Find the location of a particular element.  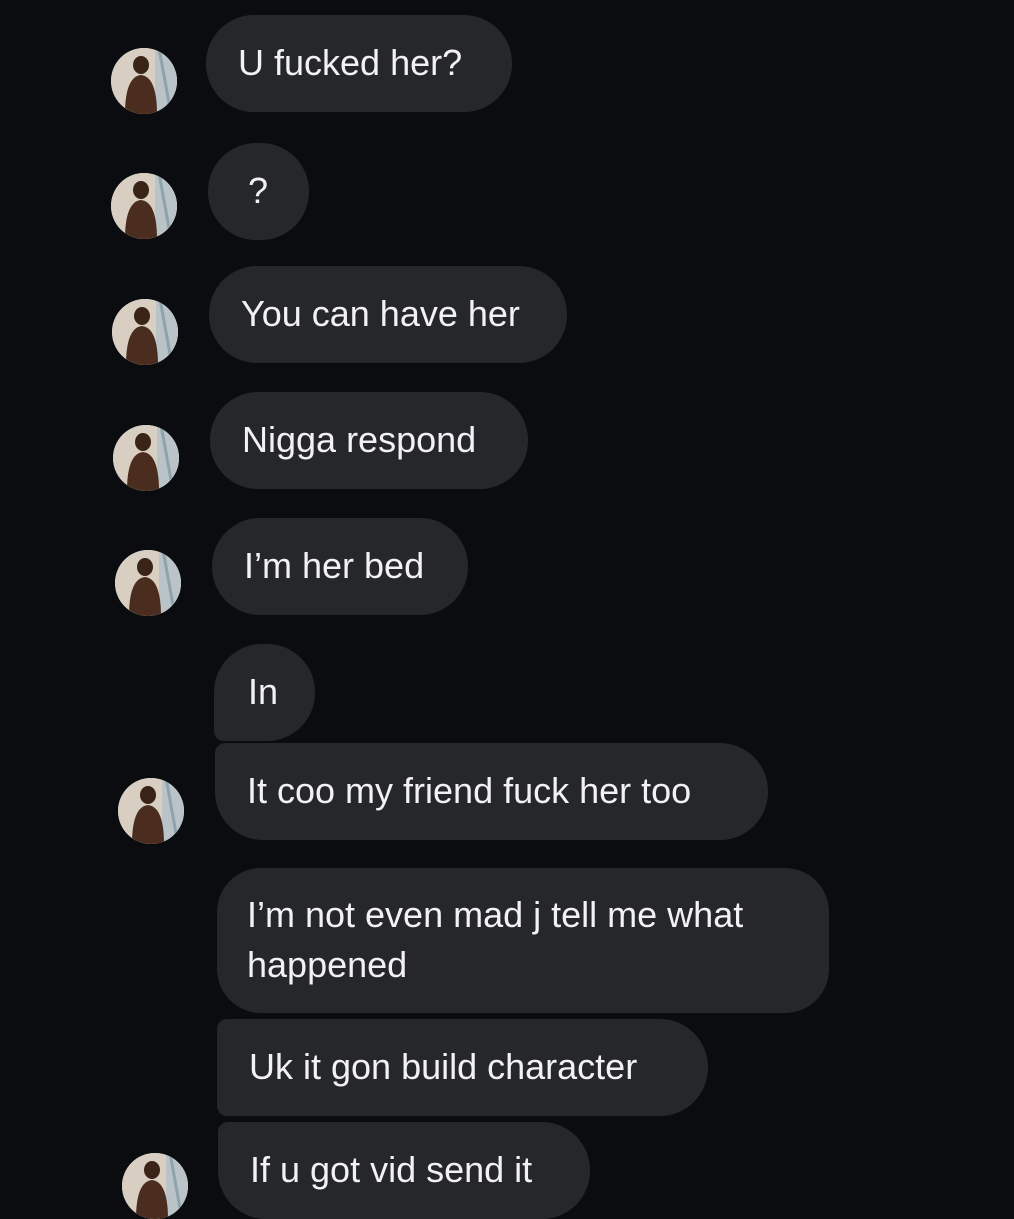

message-bubble: Uk it gon build character is located at coordinates (462, 1067).